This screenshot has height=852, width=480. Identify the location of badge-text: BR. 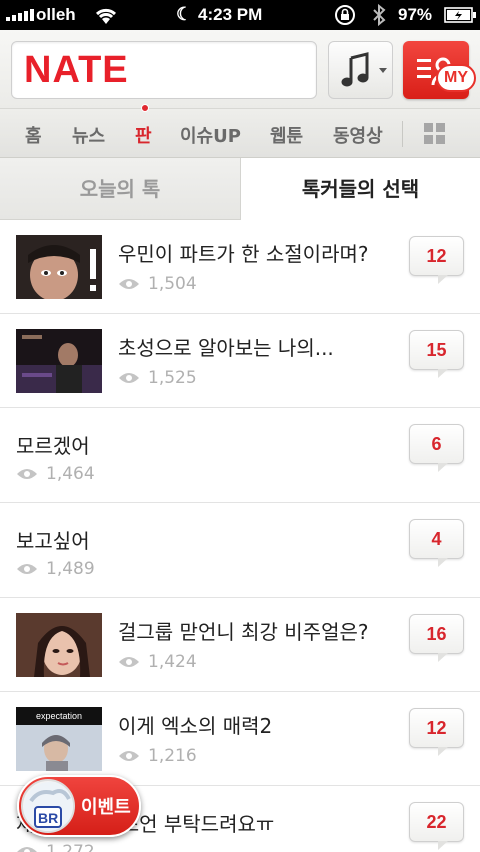
(48, 818).